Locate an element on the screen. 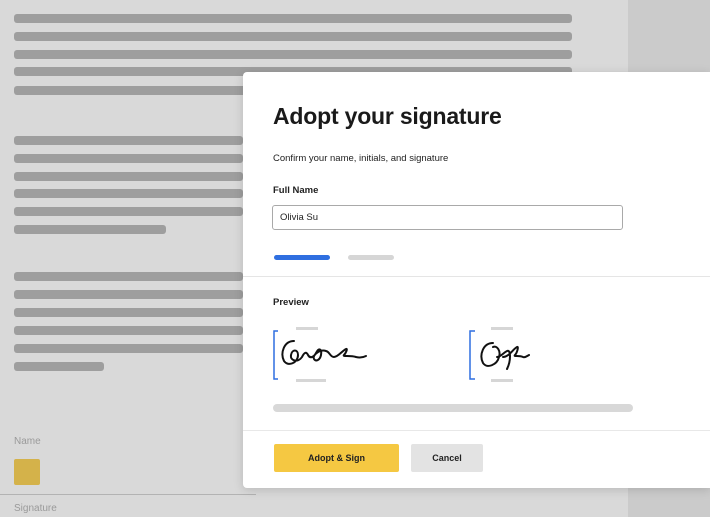 Image resolution: width=710 pixels, height=517 pixels. initials-preview is located at coordinates (517, 355).